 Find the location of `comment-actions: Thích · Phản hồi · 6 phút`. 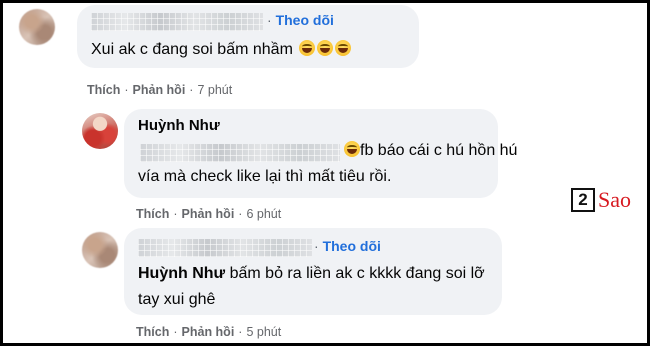

comment-actions: Thích · Phản hồi · 6 phút is located at coordinates (208, 214).